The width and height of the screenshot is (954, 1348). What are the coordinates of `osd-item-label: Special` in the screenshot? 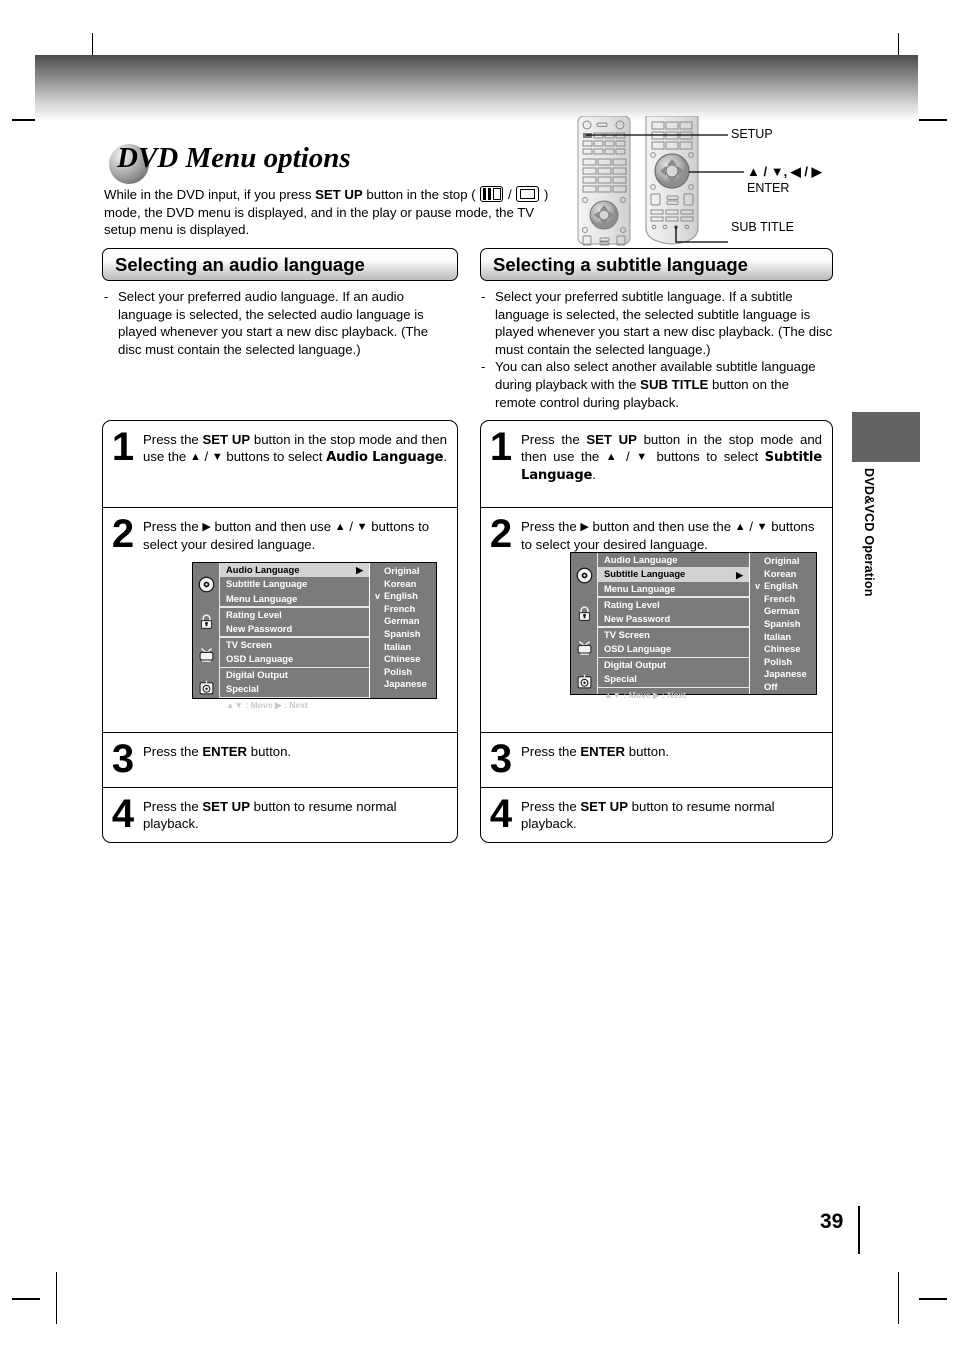 It's located at (242, 689).